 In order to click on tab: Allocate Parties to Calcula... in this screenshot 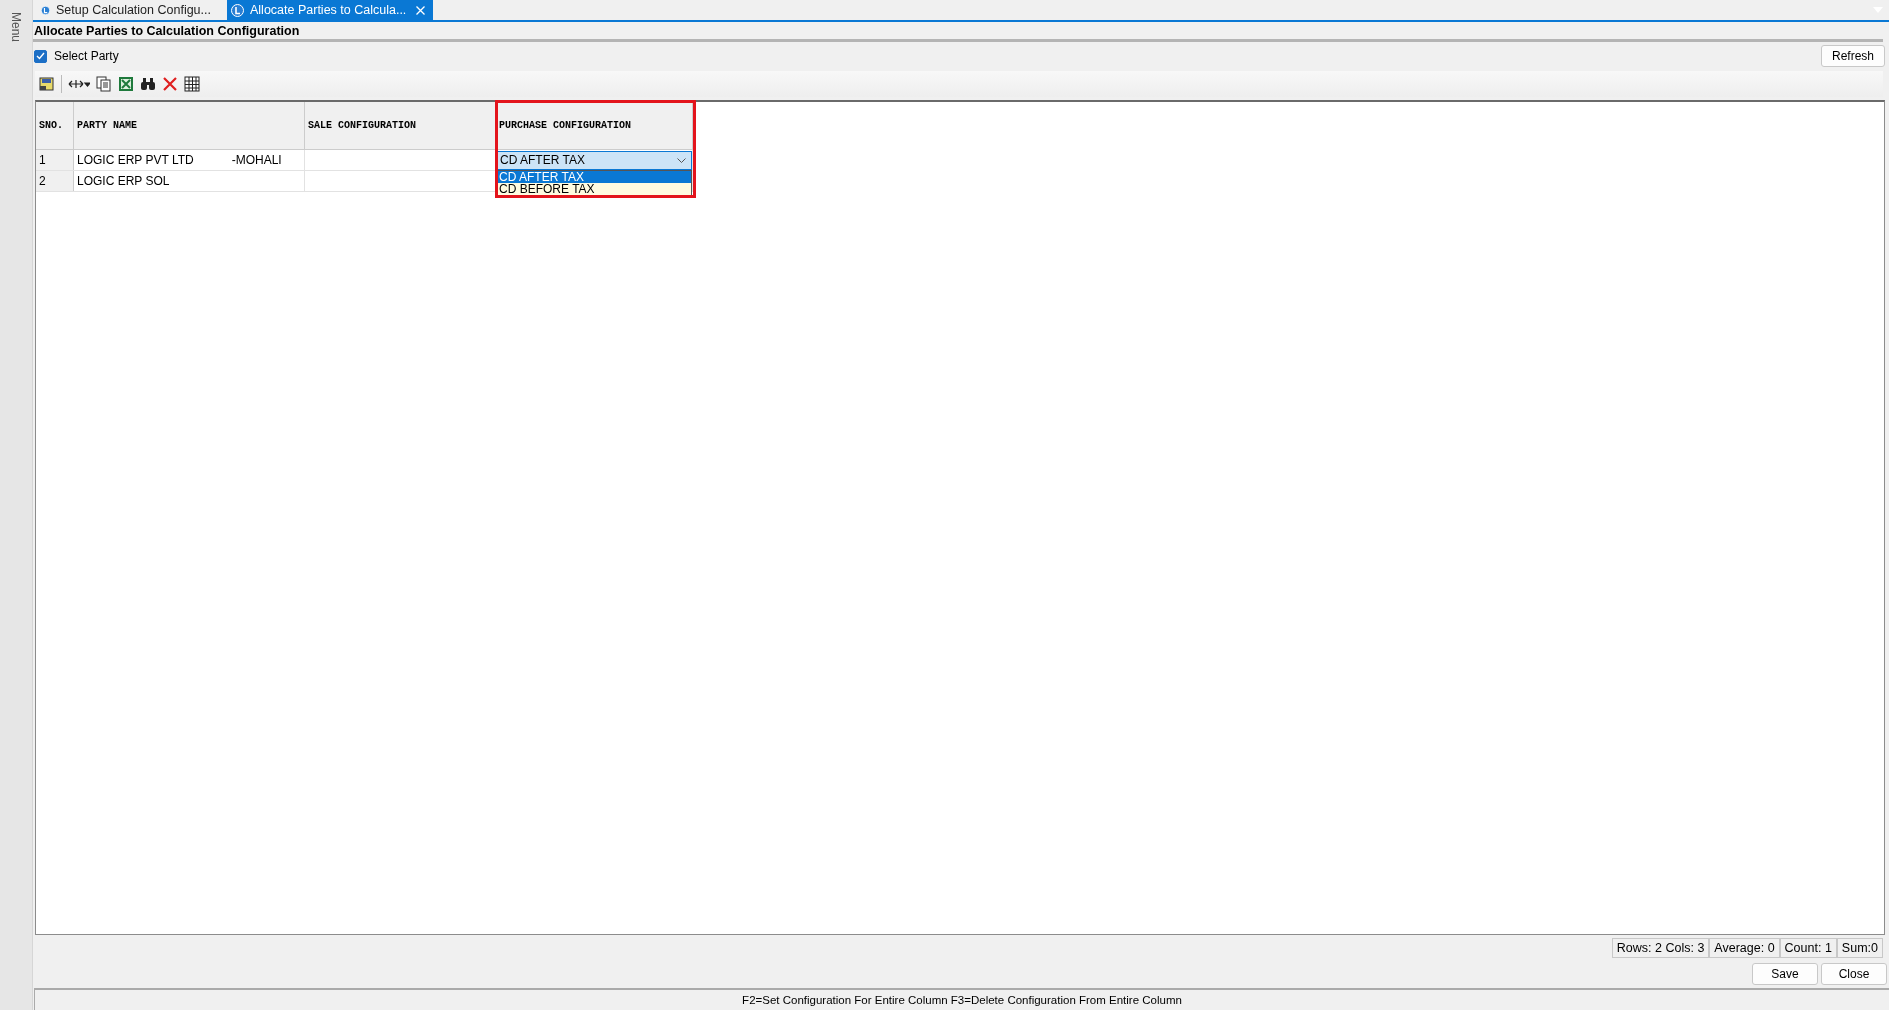, I will do `click(330, 10)`.